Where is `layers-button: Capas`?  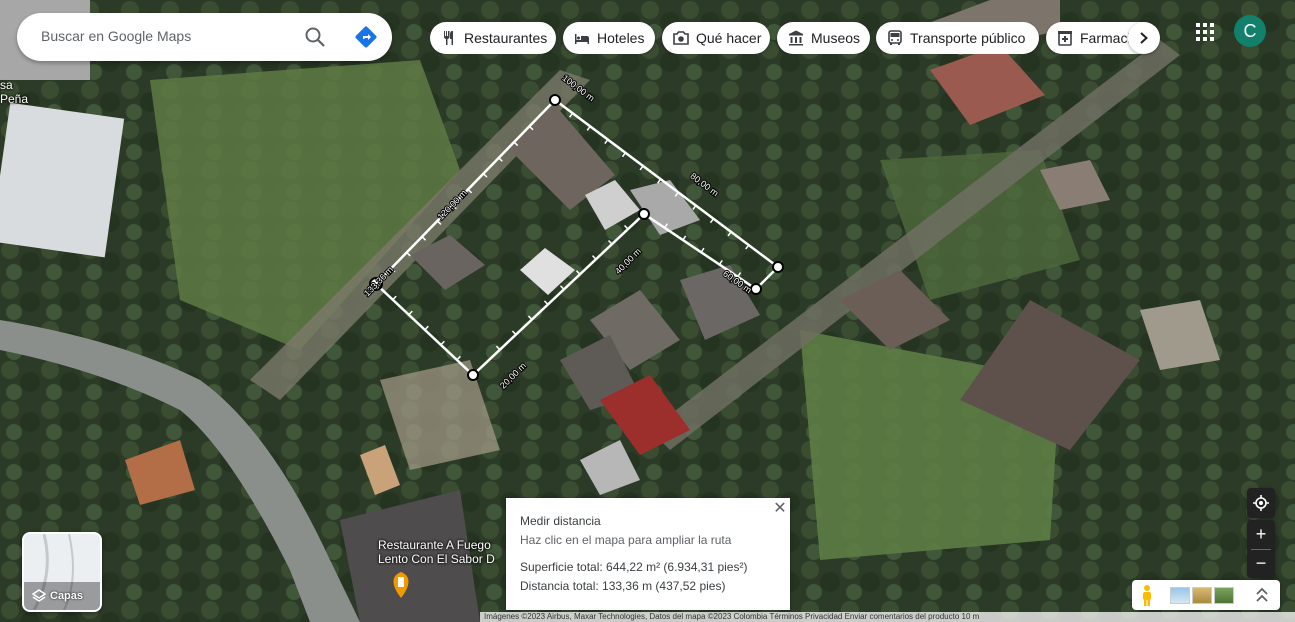 layers-button: Capas is located at coordinates (62, 572).